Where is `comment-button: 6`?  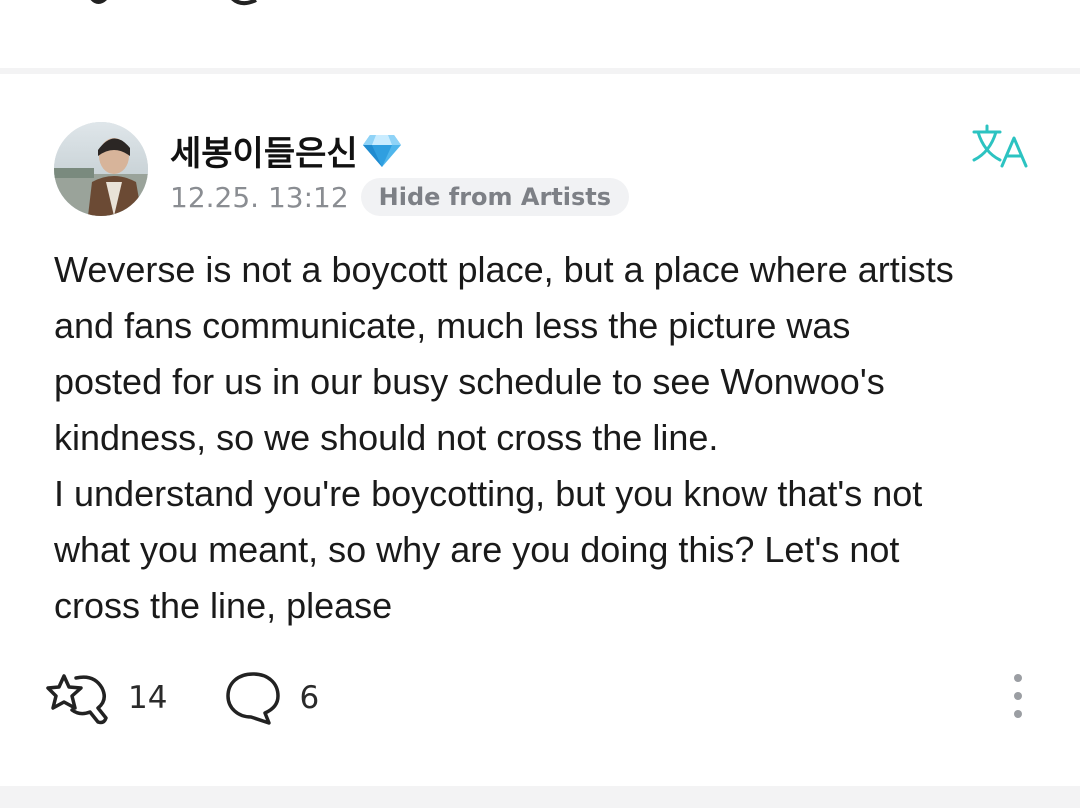 comment-button: 6 is located at coordinates (272, 698).